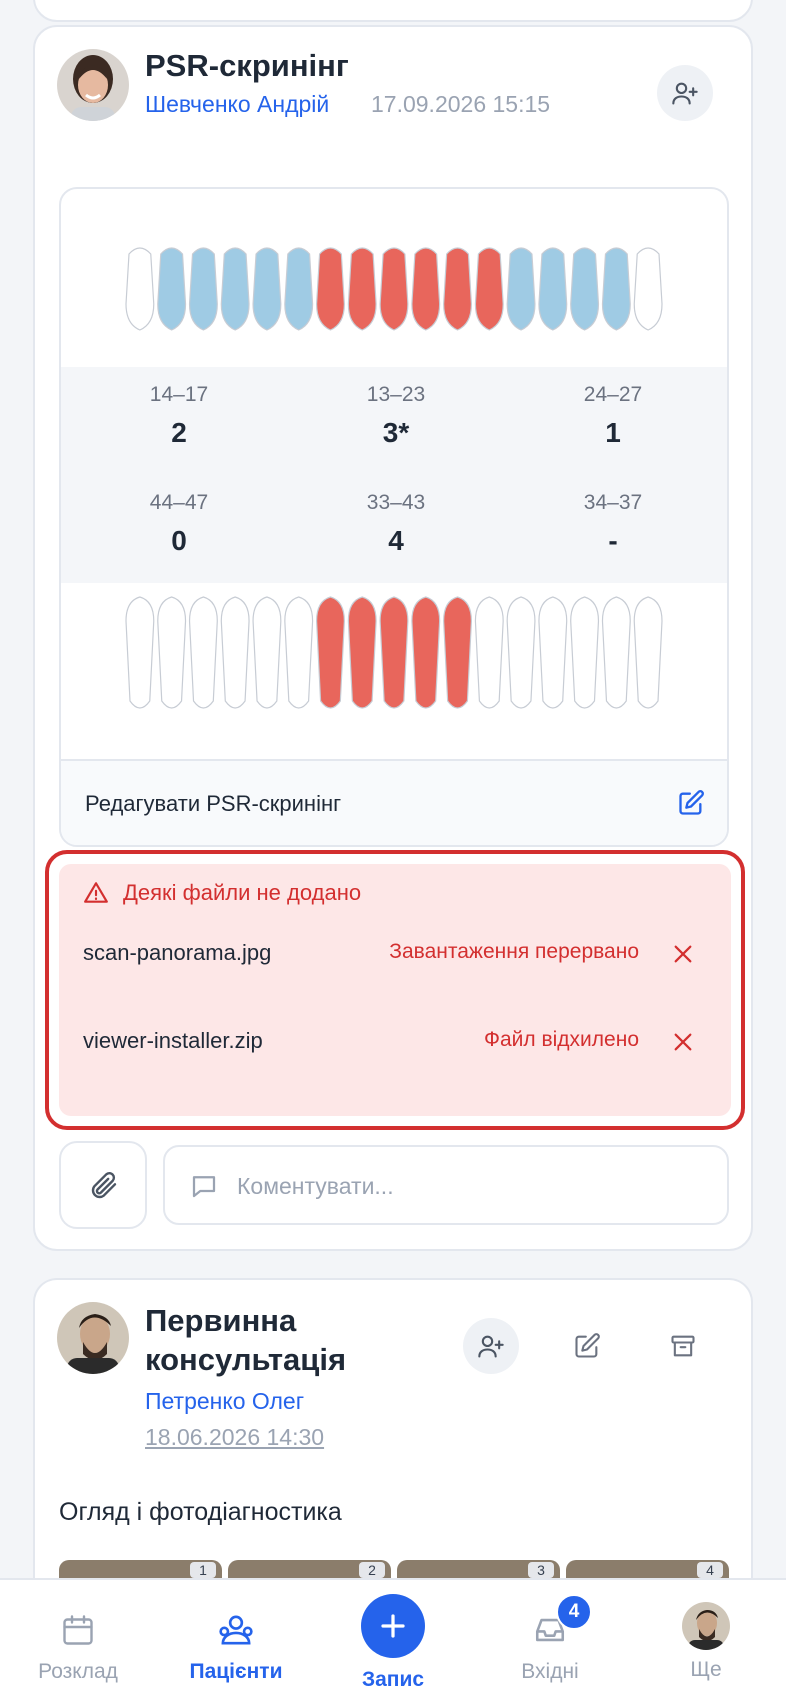 This screenshot has width=786, height=1704. I want to click on record-date: 18.06.2026 14:30, so click(235, 1437).